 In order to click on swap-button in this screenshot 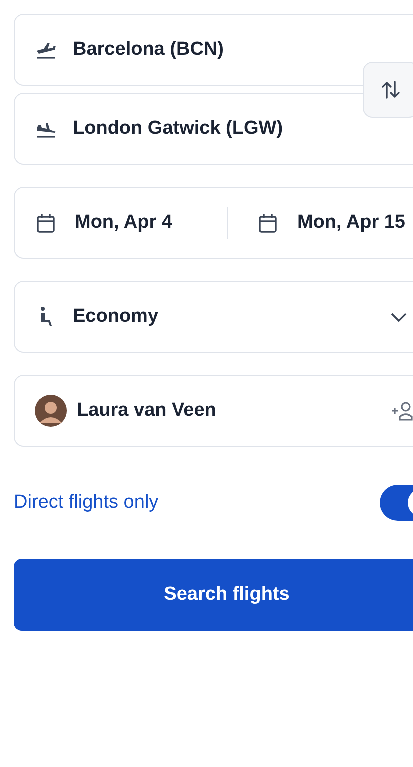, I will do `click(388, 90)`.